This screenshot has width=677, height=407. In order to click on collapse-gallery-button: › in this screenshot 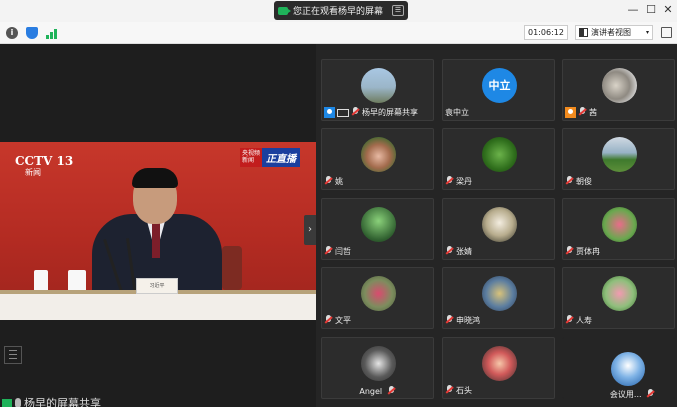, I will do `click(310, 230)`.